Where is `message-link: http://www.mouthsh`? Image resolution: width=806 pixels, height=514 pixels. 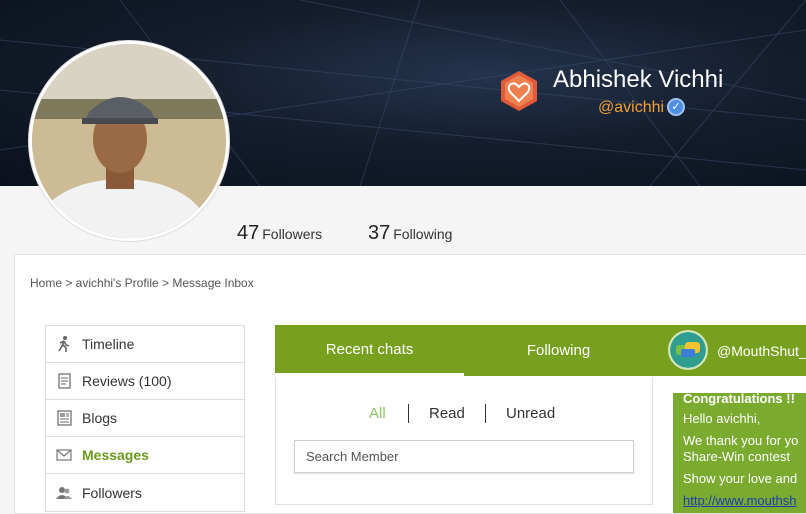
message-link: http://www.mouthsh is located at coordinates (744, 501).